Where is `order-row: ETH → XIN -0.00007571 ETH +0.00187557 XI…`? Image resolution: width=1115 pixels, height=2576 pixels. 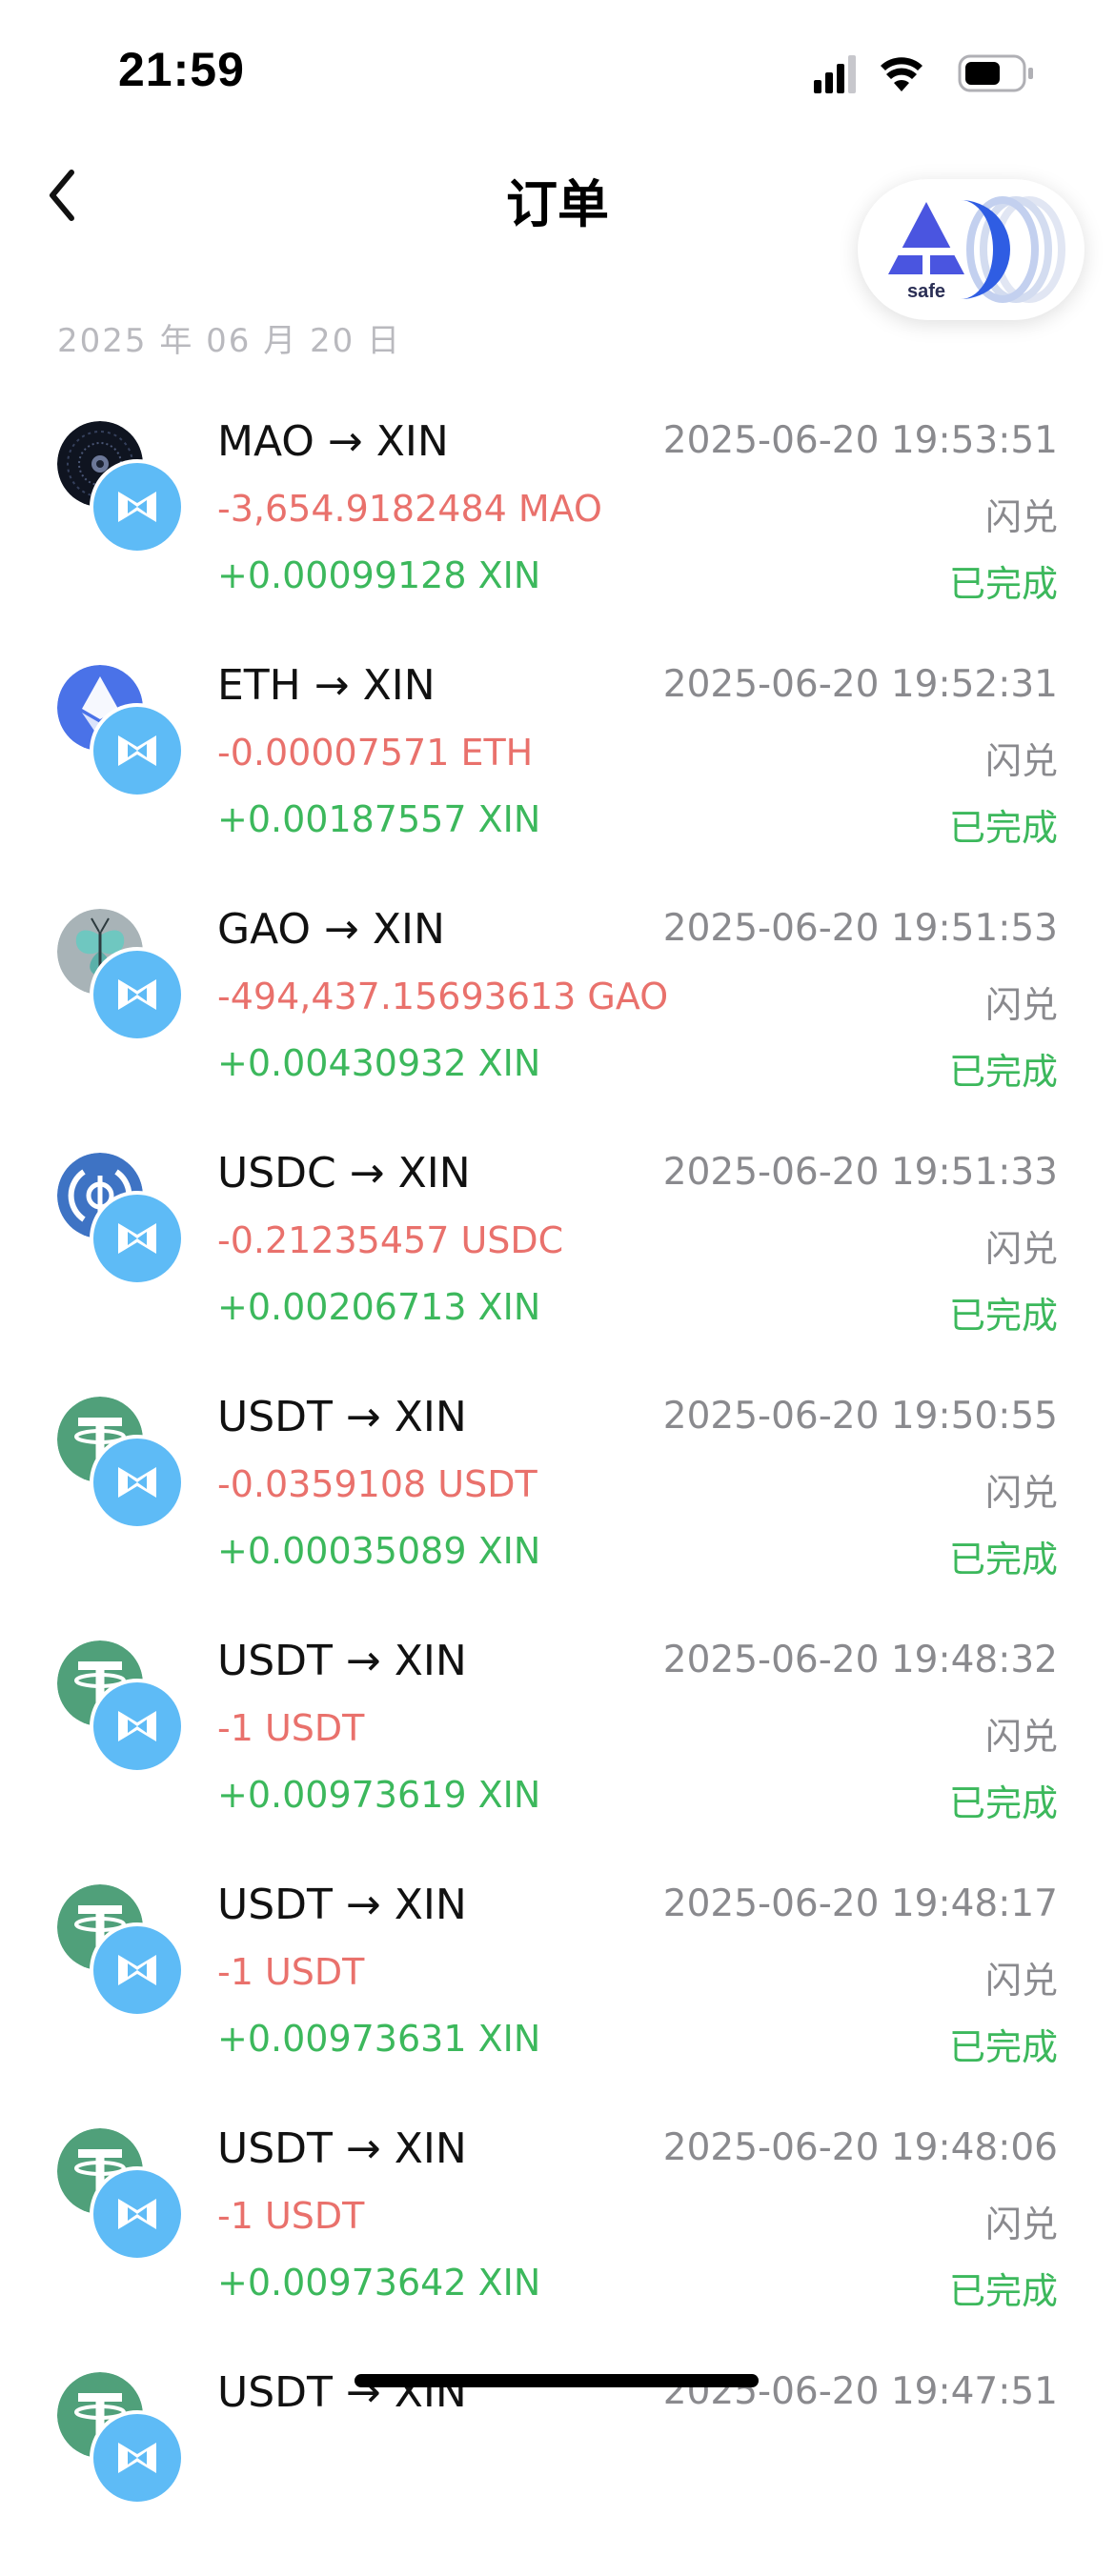
order-row: ETH → XIN -0.00007571 ETH +0.00187557 XI… is located at coordinates (557, 747).